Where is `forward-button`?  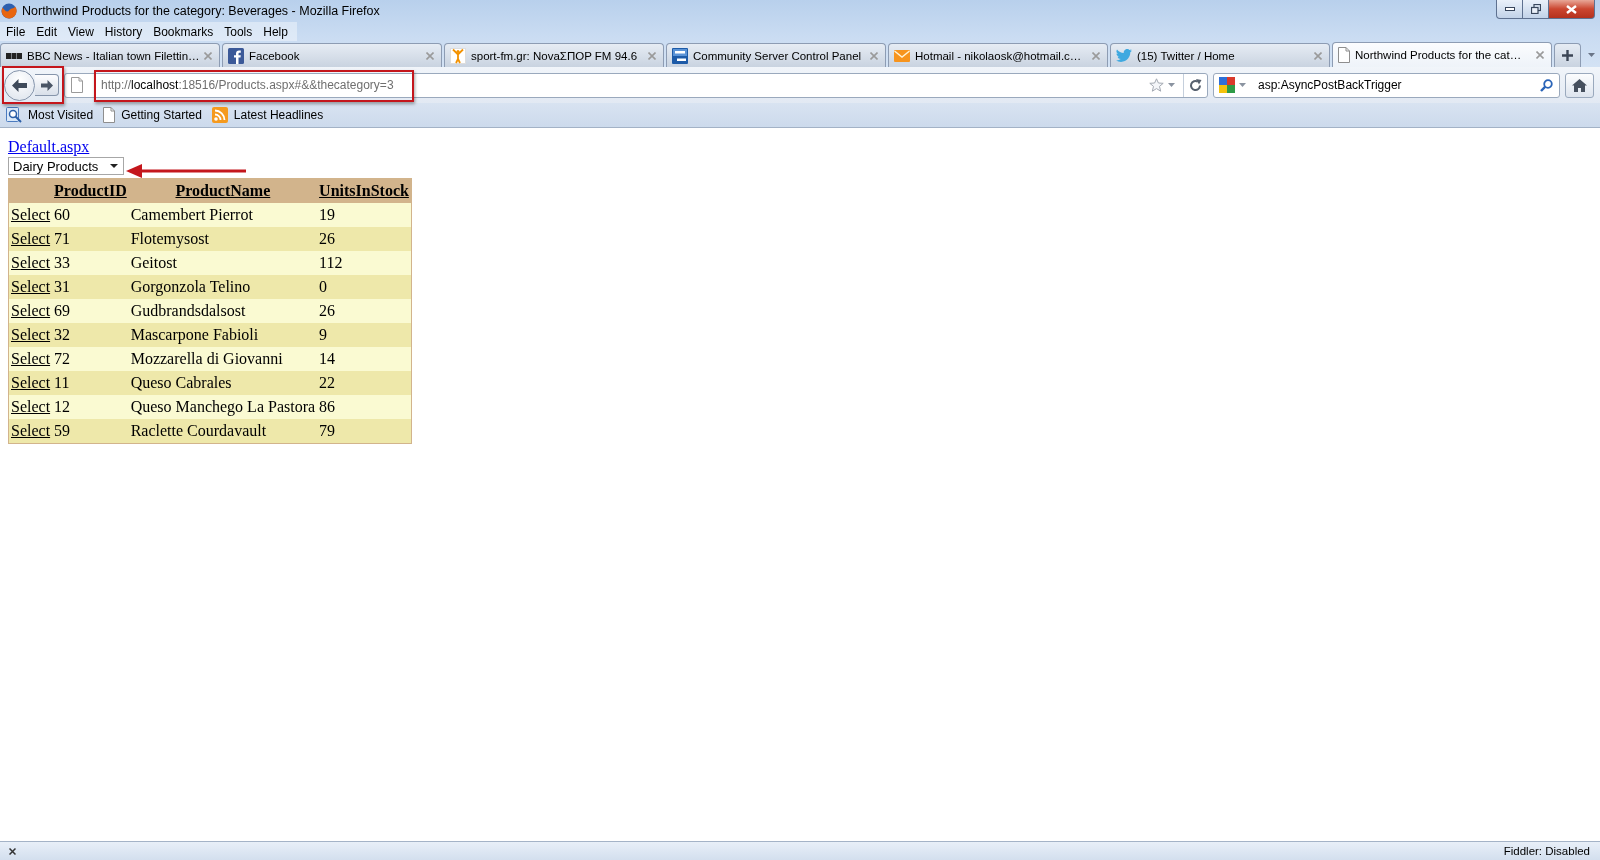
forward-button is located at coordinates (47, 85).